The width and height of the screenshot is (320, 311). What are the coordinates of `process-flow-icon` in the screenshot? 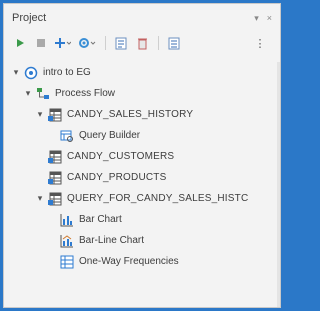 It's located at (43, 94).